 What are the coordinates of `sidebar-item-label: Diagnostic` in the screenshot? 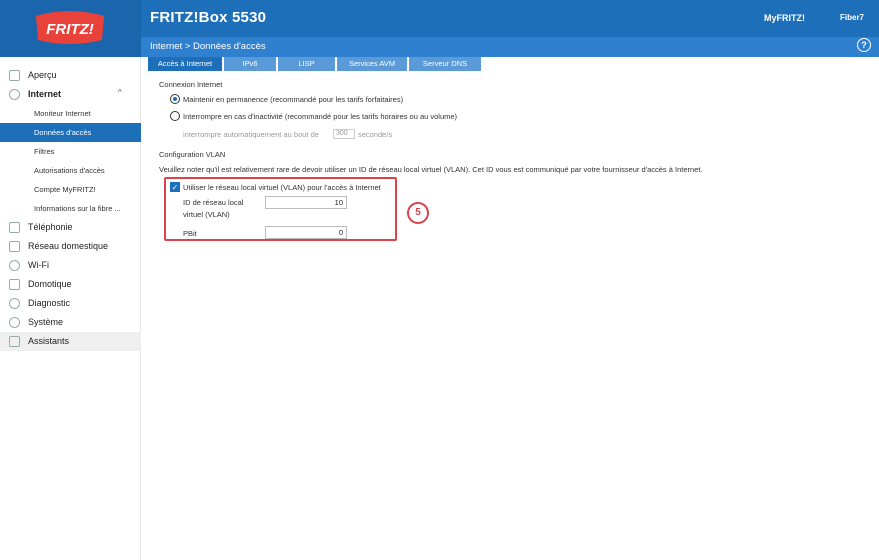 It's located at (49, 303).